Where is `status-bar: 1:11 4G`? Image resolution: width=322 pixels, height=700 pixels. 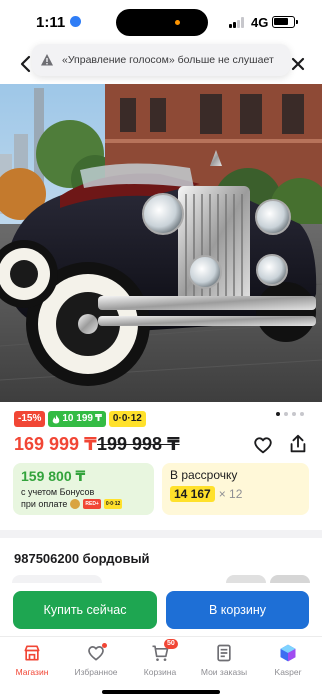 status-bar: 1:11 4G is located at coordinates (161, 21).